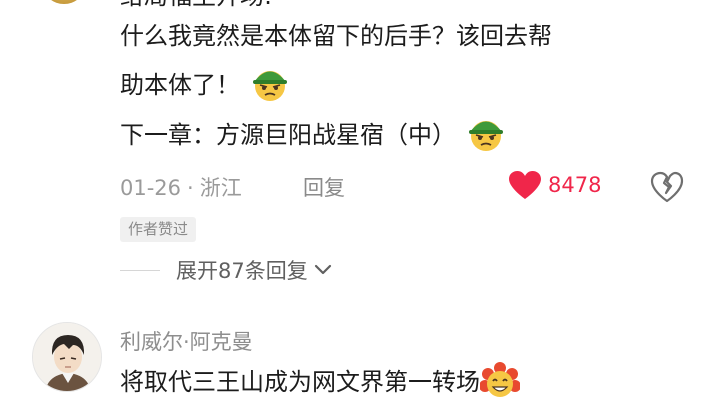 The height and width of the screenshot is (405, 720). I want to click on anime-character-avatar-icon, so click(67, 357).